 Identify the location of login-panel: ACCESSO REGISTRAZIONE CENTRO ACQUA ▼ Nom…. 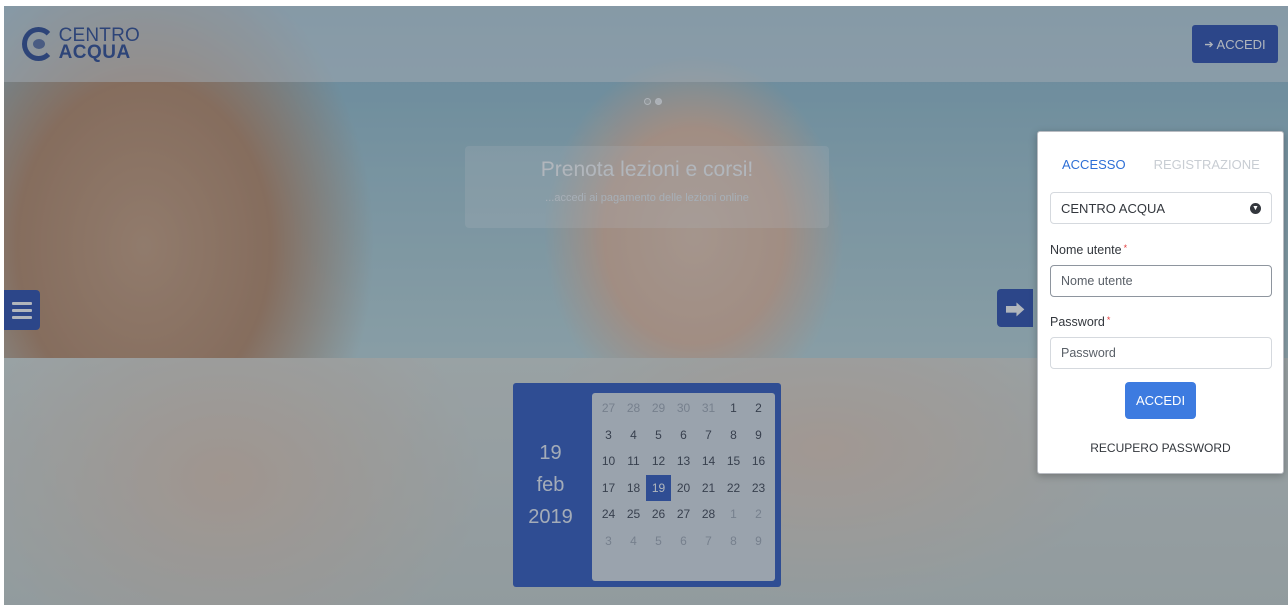
(1160, 302).